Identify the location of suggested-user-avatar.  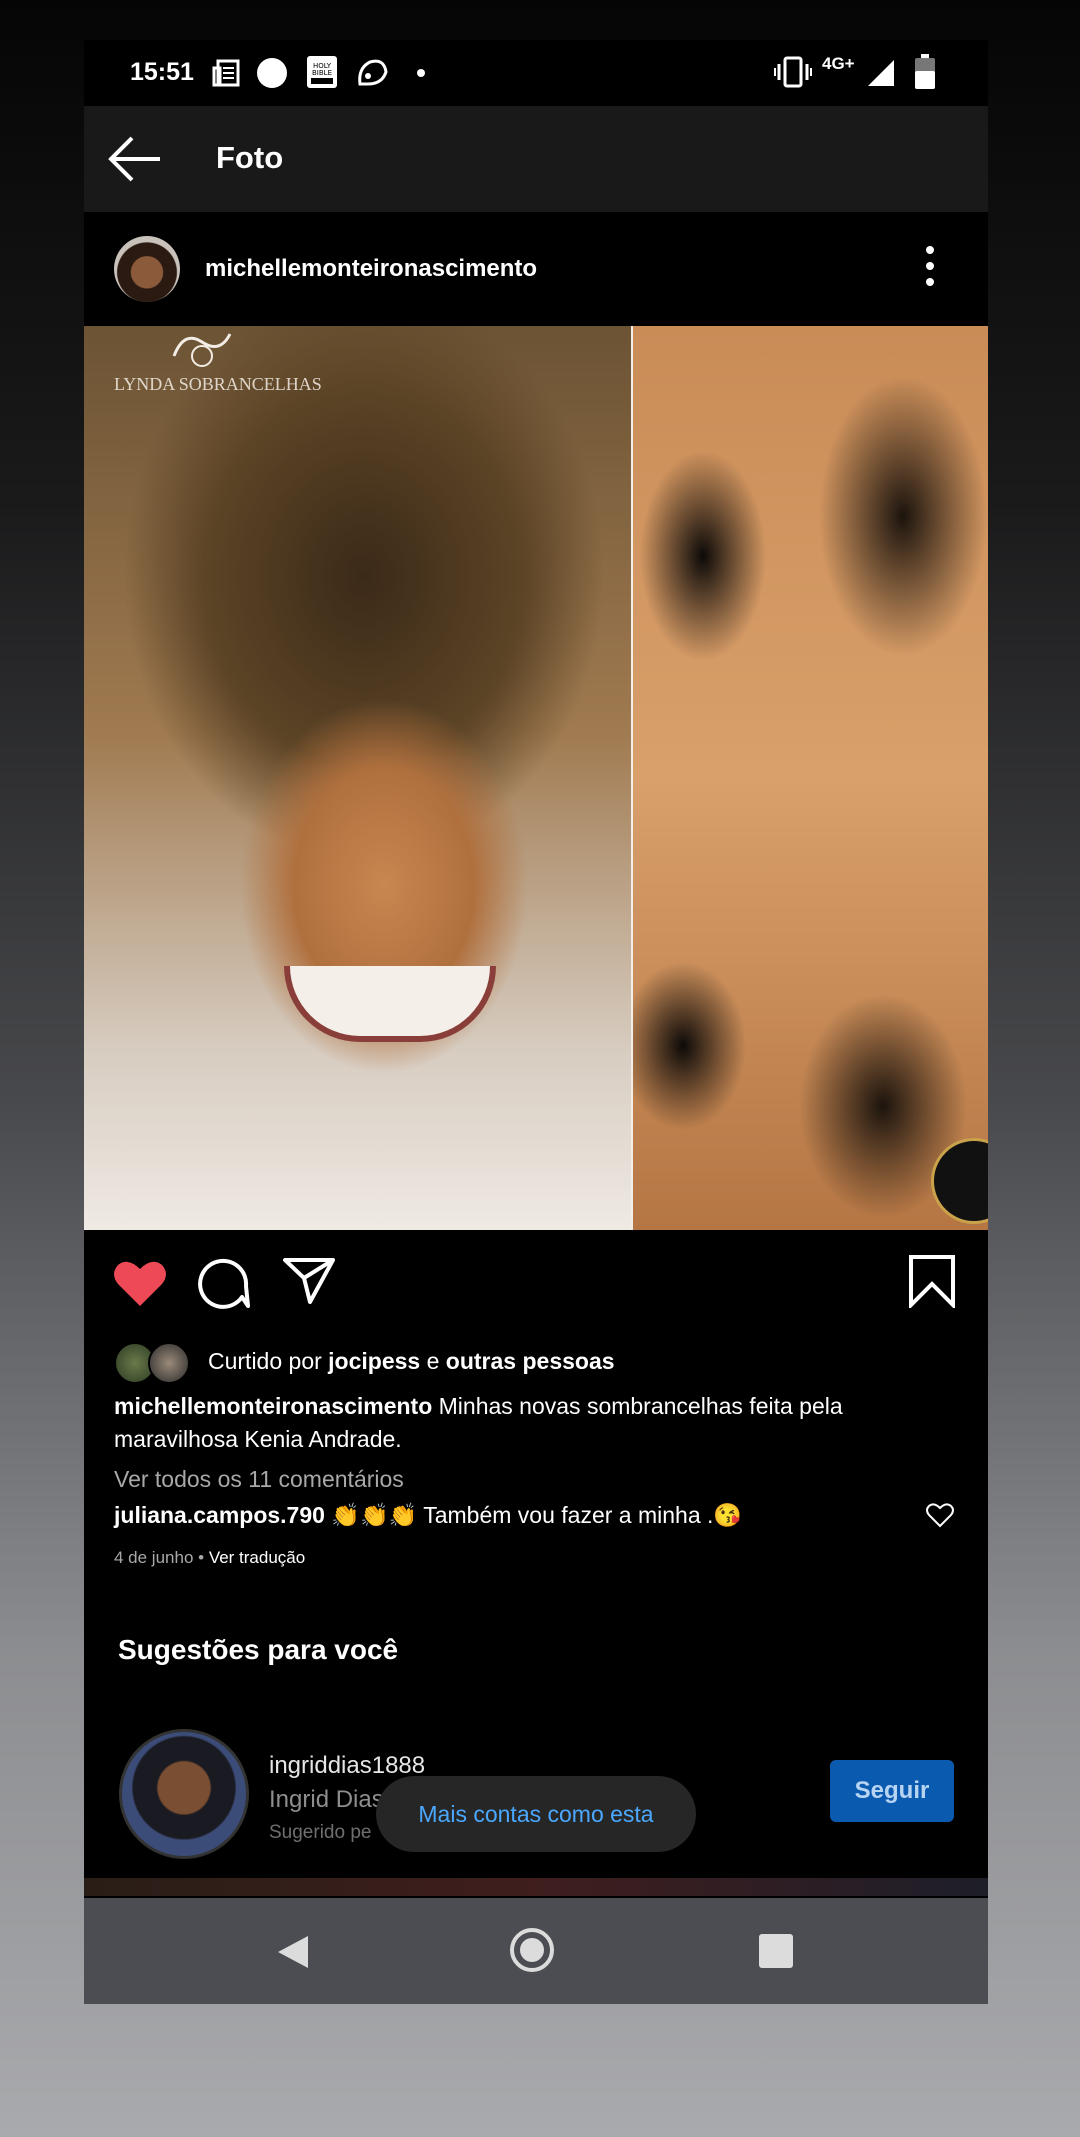
(184, 1794).